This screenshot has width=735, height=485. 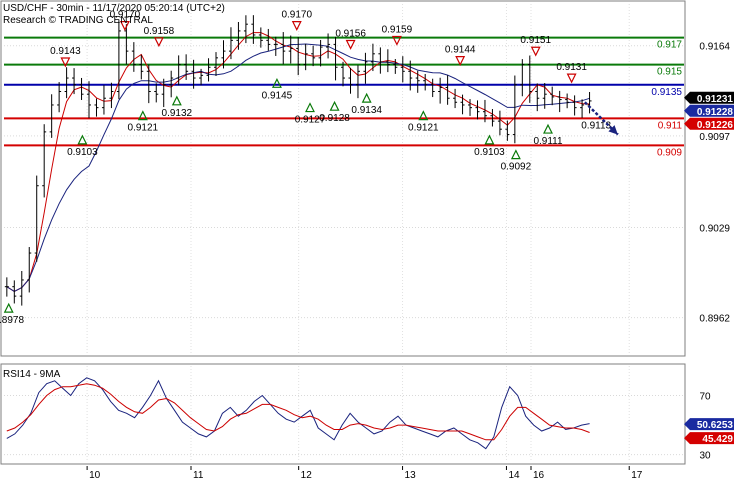 I want to click on annotation-label: 0.9134, so click(x=366, y=110).